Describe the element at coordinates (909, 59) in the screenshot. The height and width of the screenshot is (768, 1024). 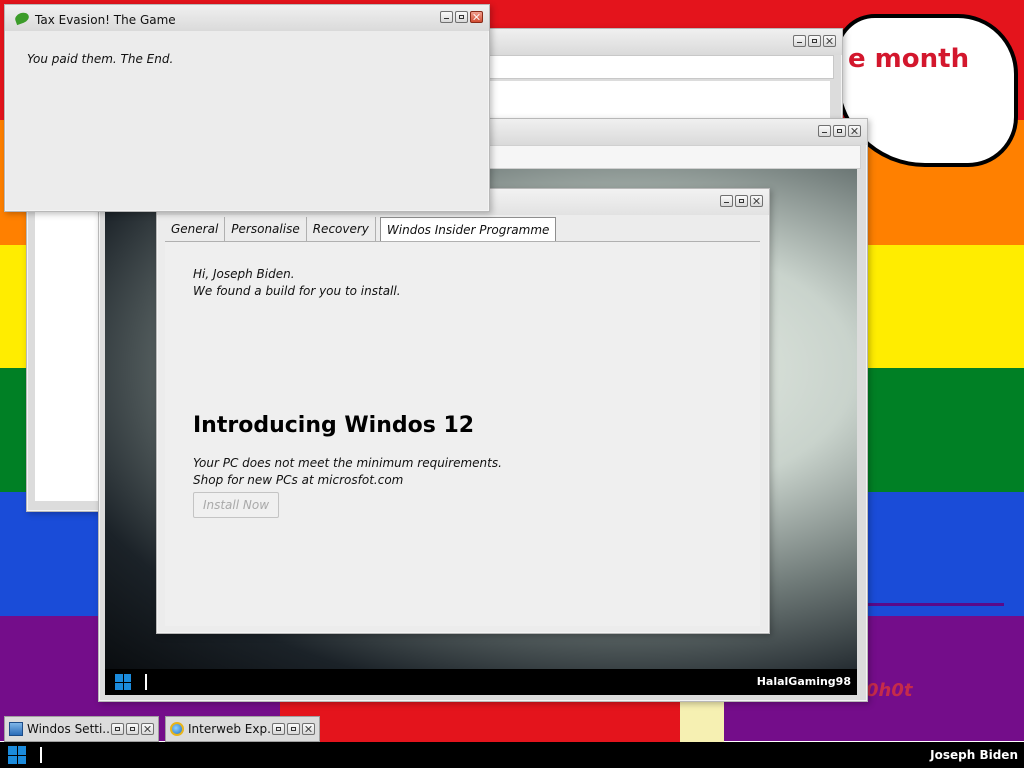
I see `speech-bubble-text: e month` at that location.